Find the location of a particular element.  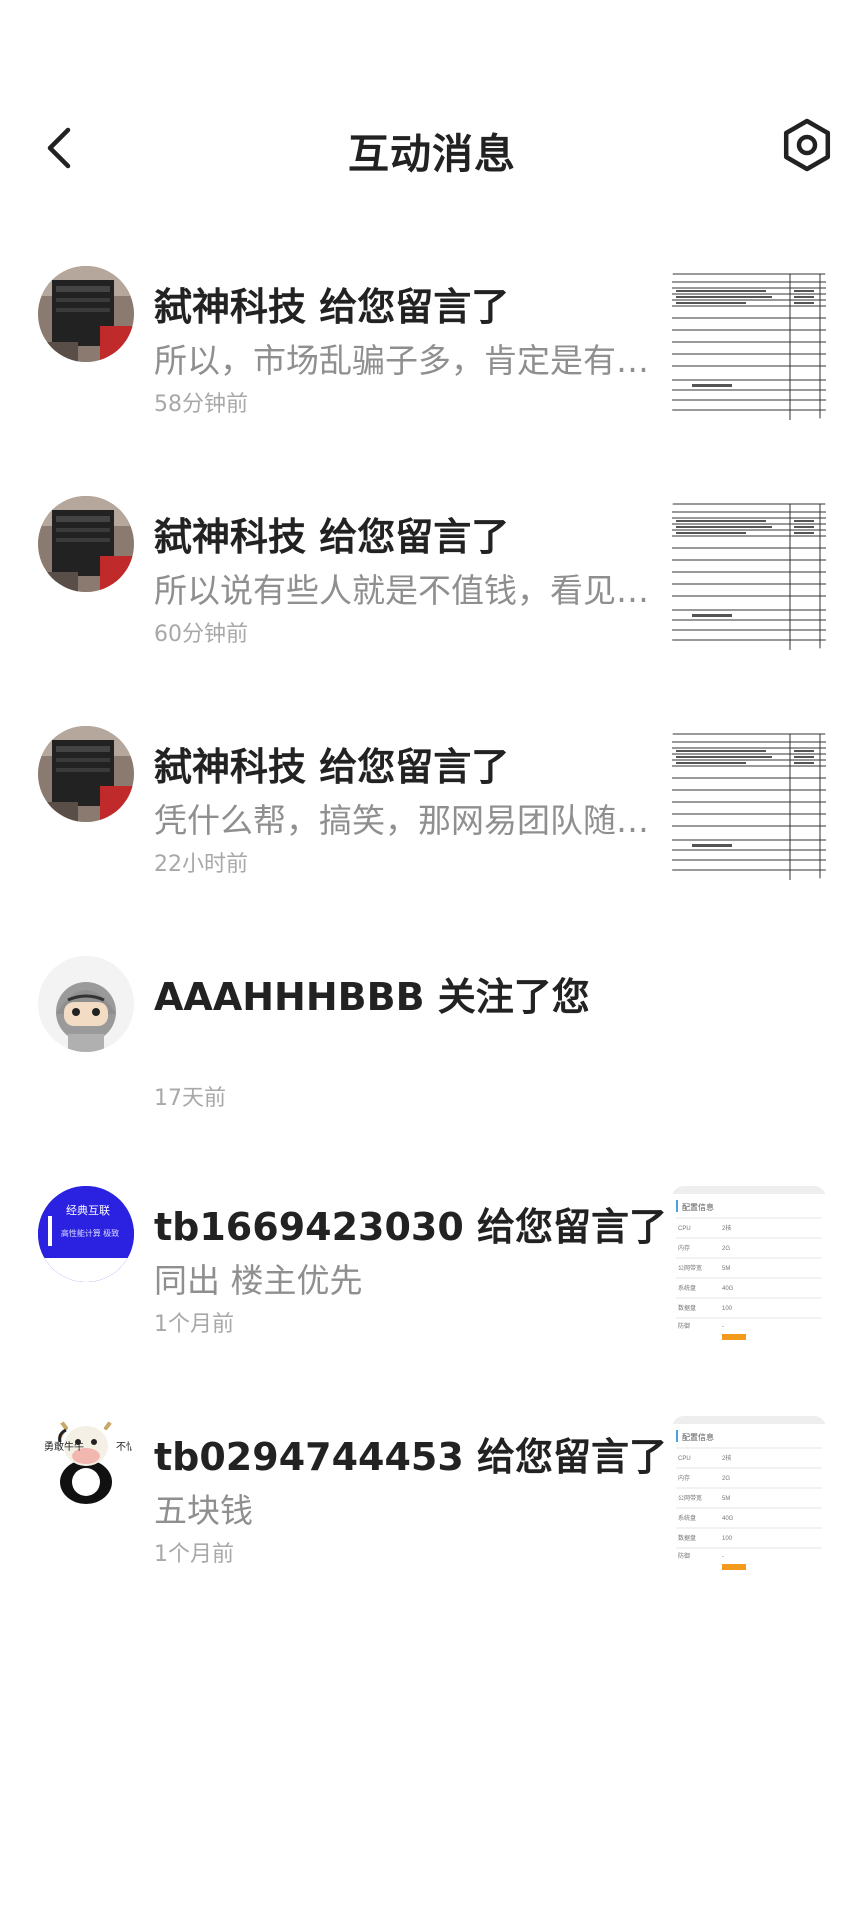

avatar: 经典互联 高性能计算 极致 is located at coordinates (86, 1234).